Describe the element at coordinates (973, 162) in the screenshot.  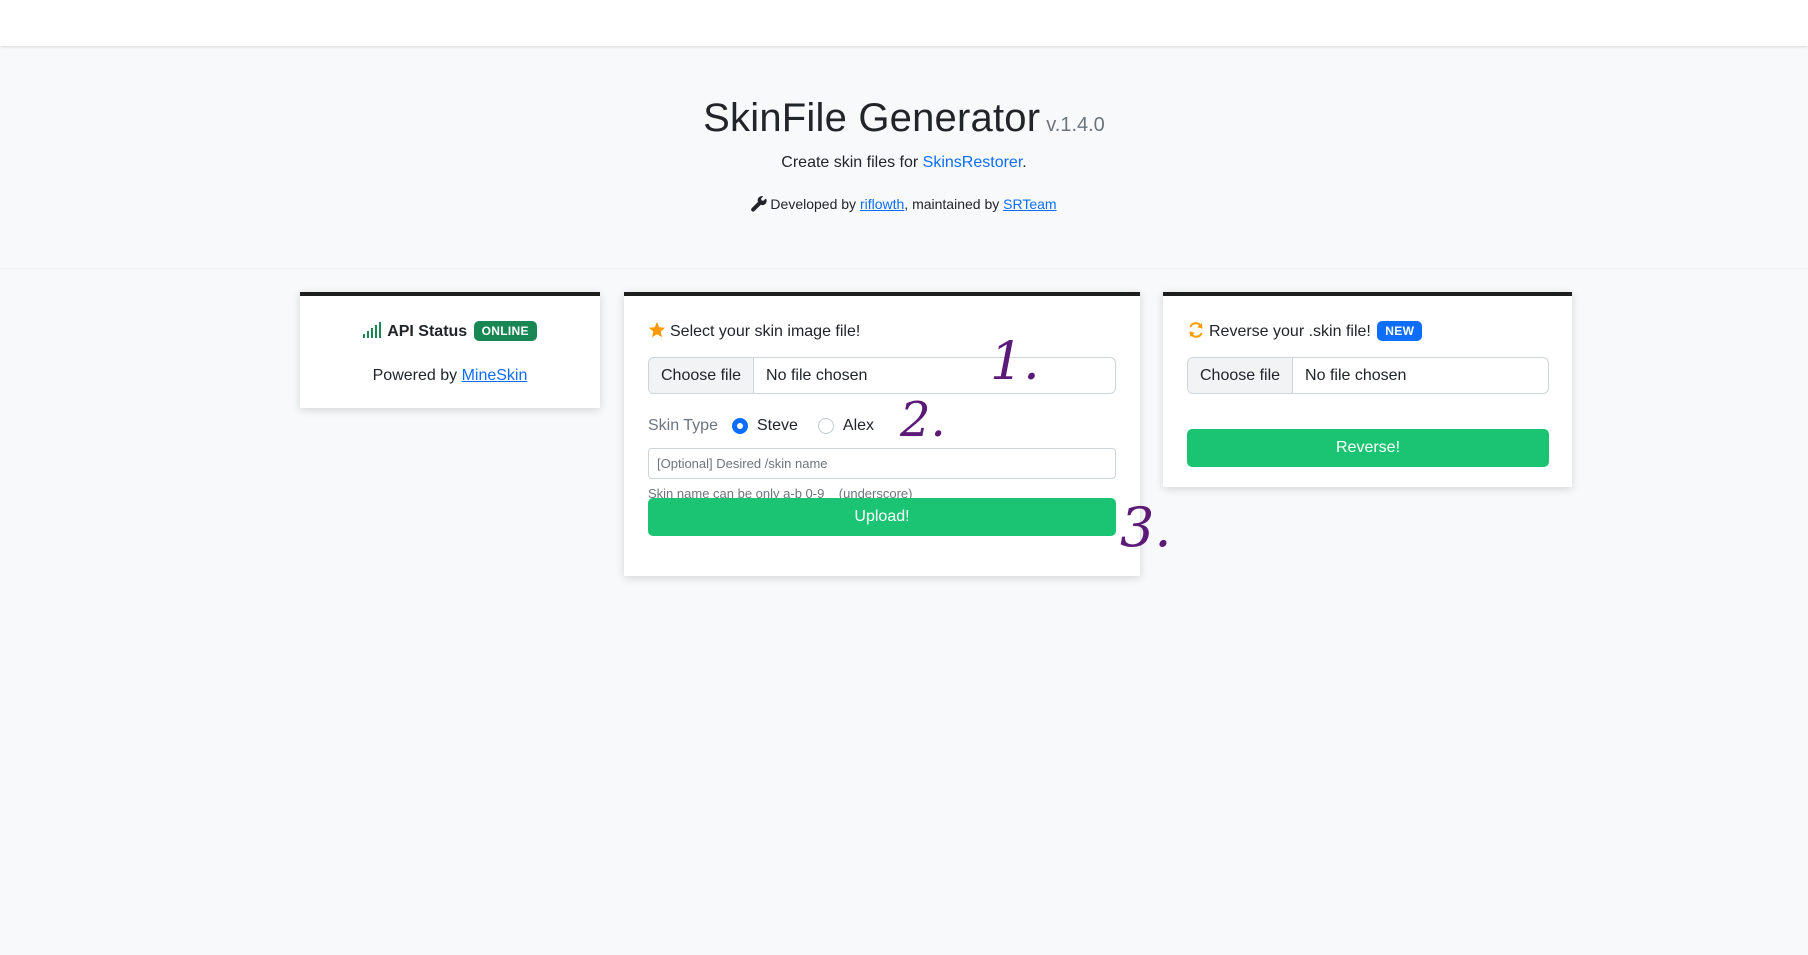
I see `skinsrestorer-link: SkinsRestorer` at that location.